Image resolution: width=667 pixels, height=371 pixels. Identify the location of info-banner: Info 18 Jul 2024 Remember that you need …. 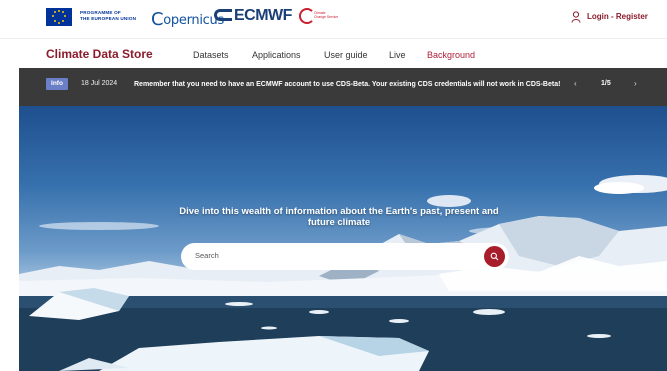
(343, 87).